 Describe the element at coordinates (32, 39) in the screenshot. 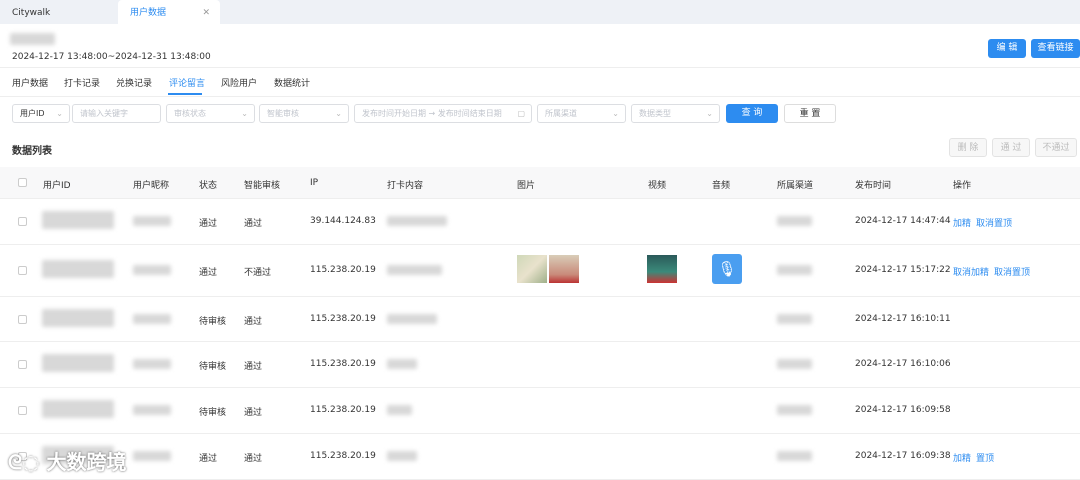

I see `blurred-title` at that location.